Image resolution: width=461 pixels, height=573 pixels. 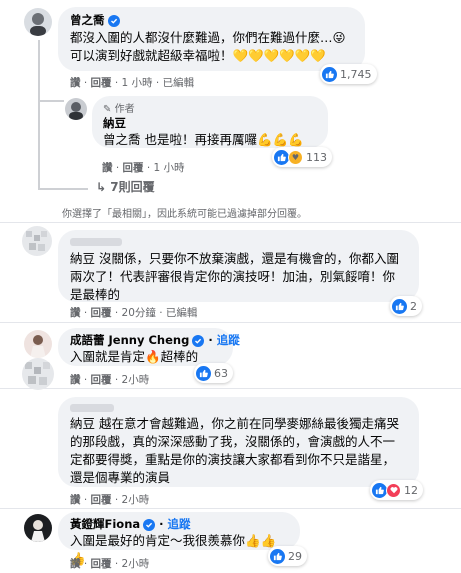 I want to click on reaction-count: 63, so click(x=213, y=373).